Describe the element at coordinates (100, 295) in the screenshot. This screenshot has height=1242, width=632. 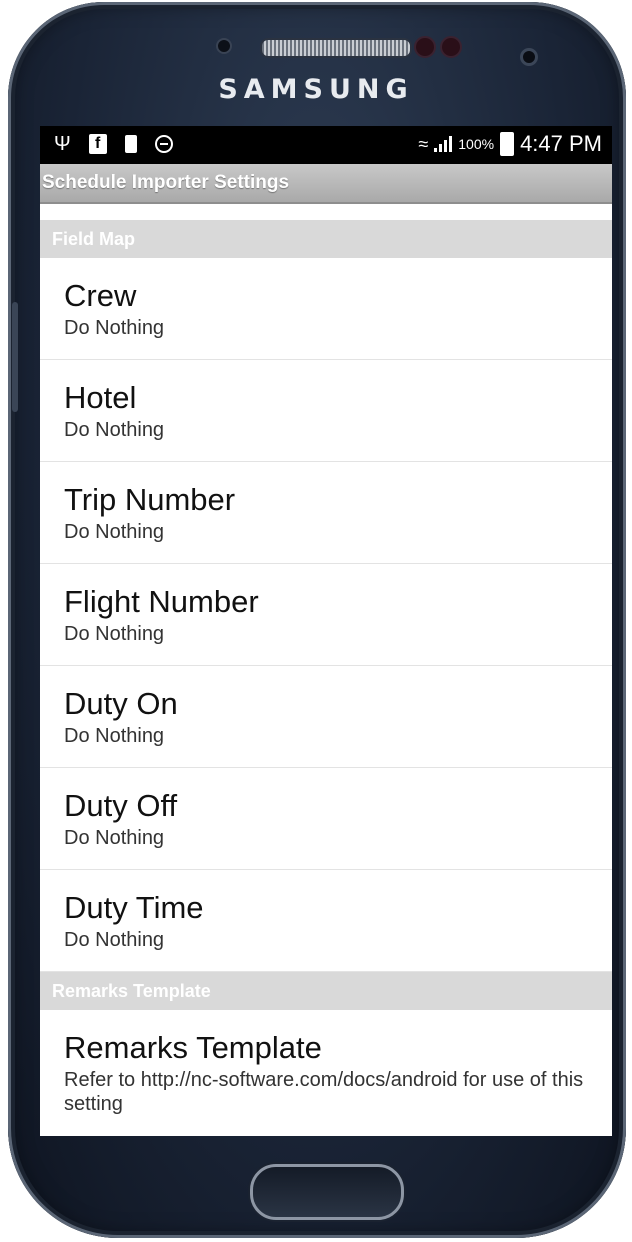
I see `pref-title: Crew` at that location.